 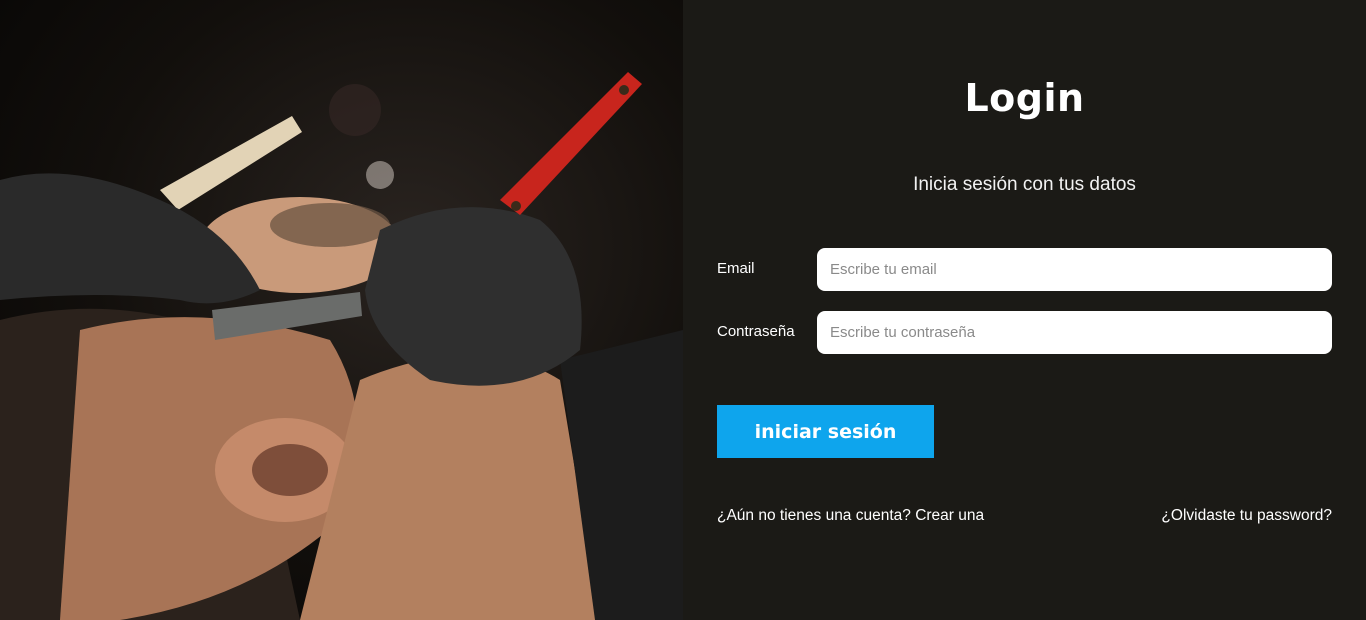 I want to click on email-row: Email, so click(x=1024, y=269).